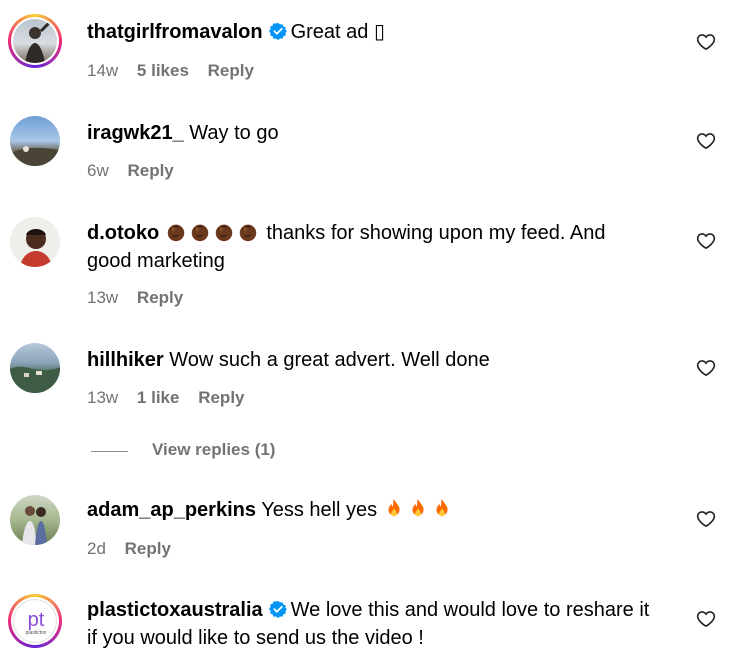 The width and height of the screenshot is (729, 662). What do you see at coordinates (175, 610) in the screenshot?
I see `username: plastictoxaustralia` at bounding box center [175, 610].